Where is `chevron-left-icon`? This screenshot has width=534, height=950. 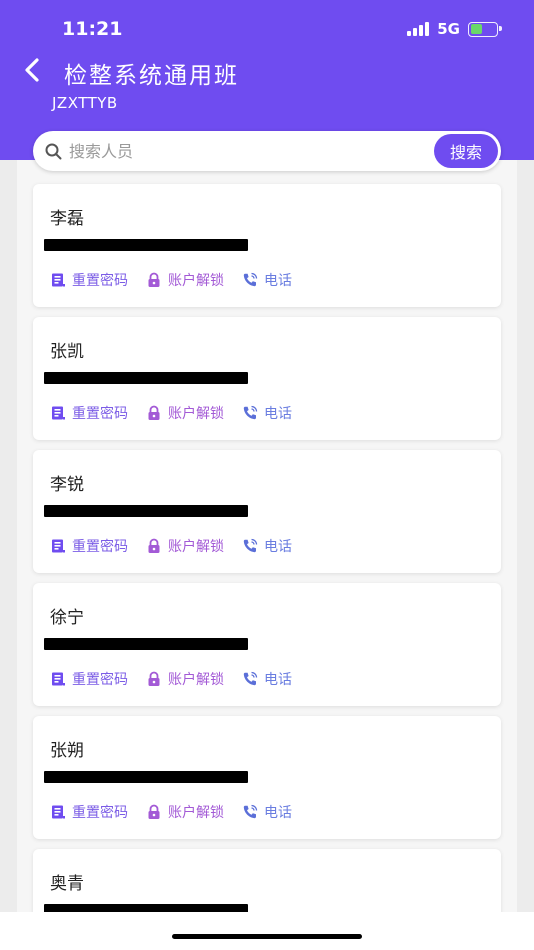
chevron-left-icon is located at coordinates (32, 70).